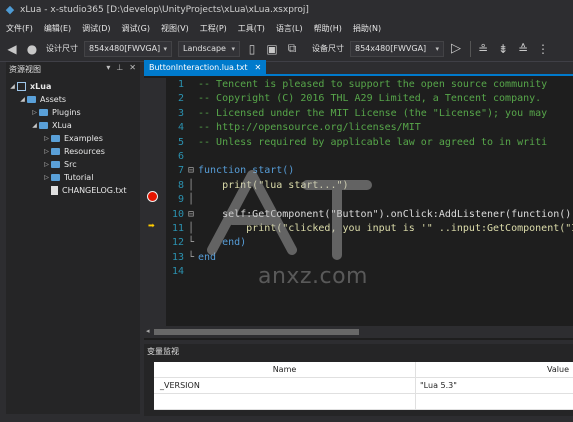  I want to click on tree-item-plugins: ▷ Plugins, so click(73, 112).